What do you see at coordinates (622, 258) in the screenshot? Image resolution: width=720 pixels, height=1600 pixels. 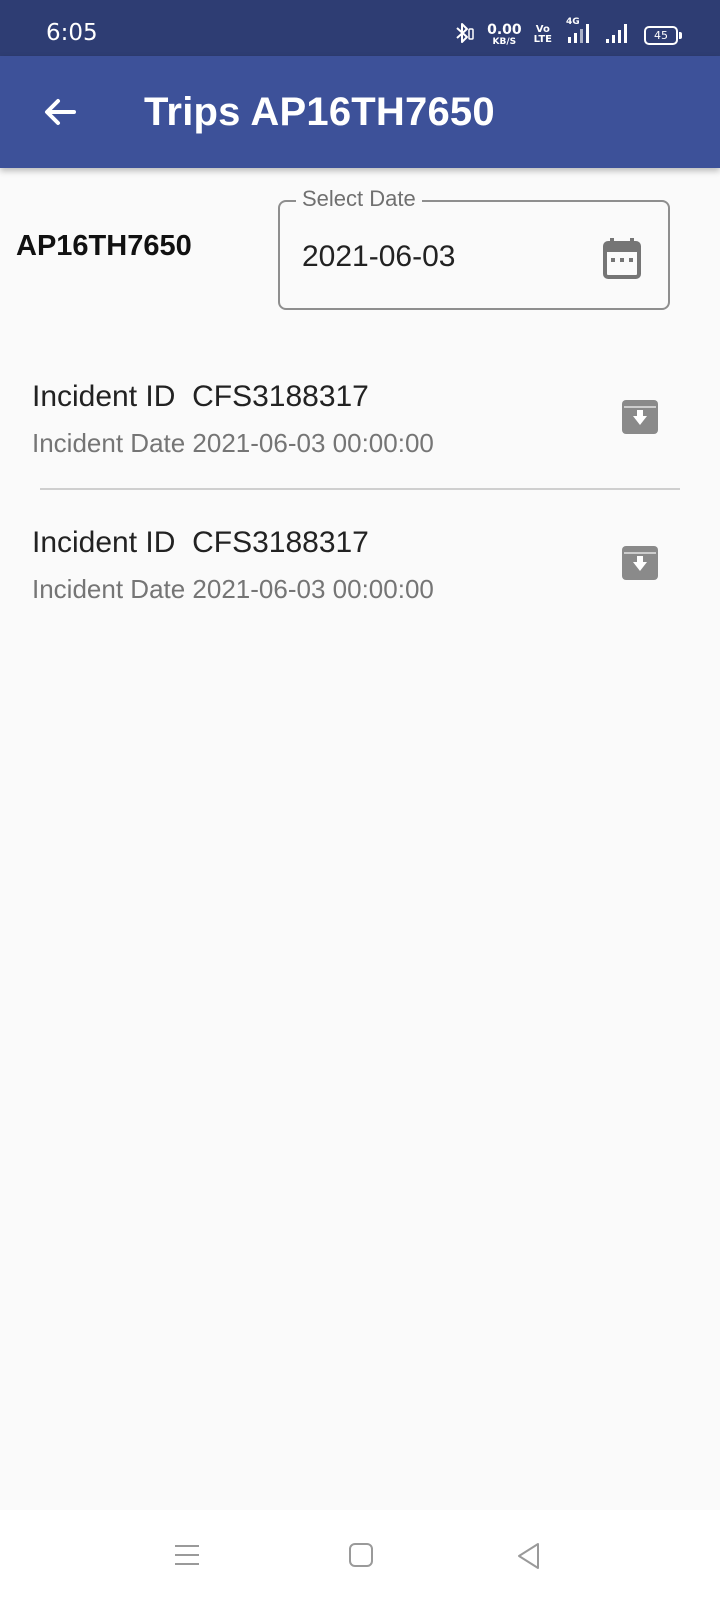 I see `calendar-icon` at bounding box center [622, 258].